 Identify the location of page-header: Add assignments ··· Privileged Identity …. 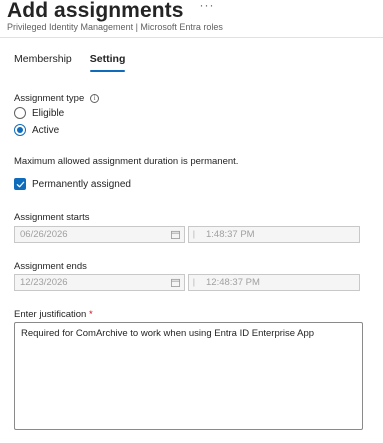
(195, 16).